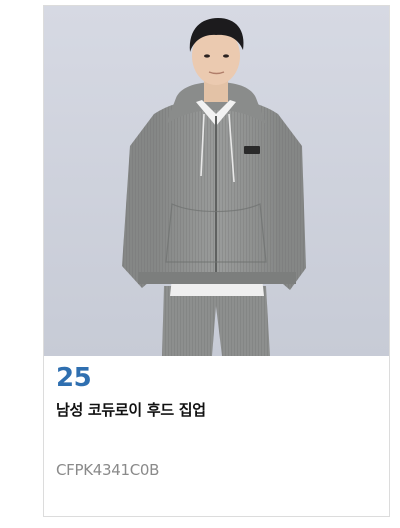 Image resolution: width=400 pixels, height=528 pixels. I want to click on product-code: CFPK4341C0B, so click(108, 470).